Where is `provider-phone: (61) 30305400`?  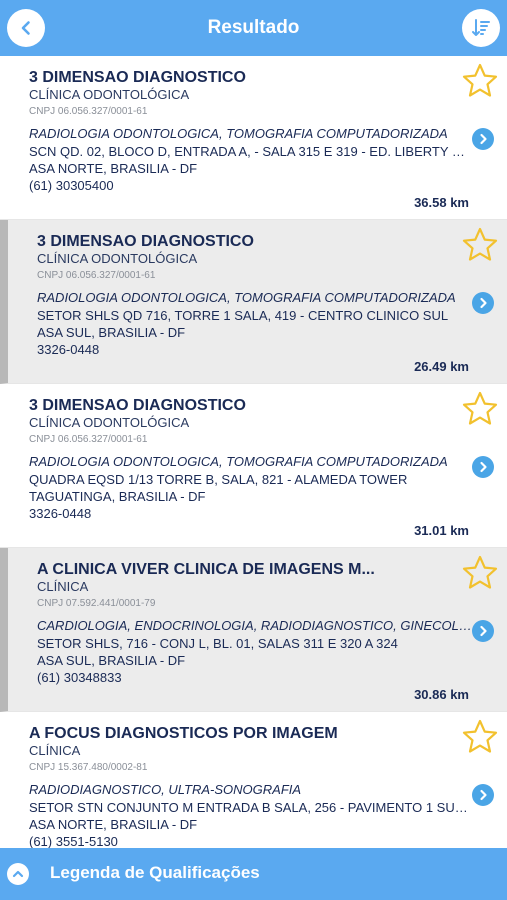
provider-phone: (61) 30305400 is located at coordinates (71, 185).